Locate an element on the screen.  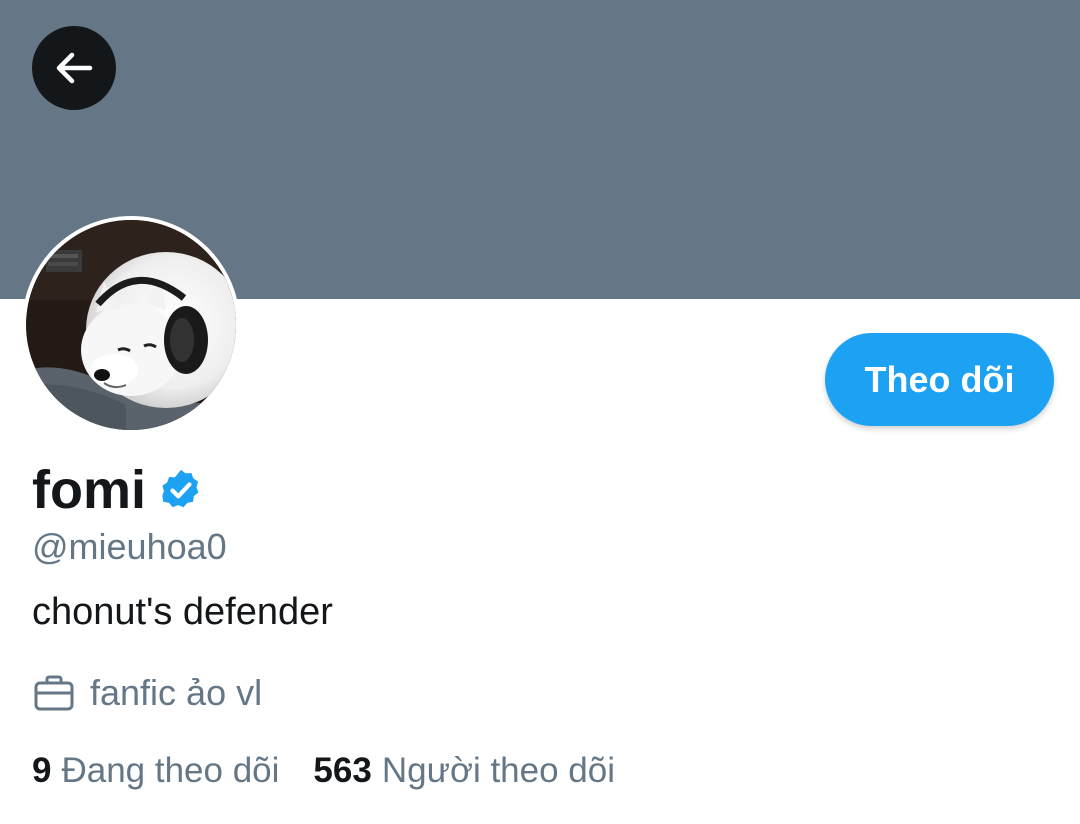
avatar is located at coordinates (131, 325).